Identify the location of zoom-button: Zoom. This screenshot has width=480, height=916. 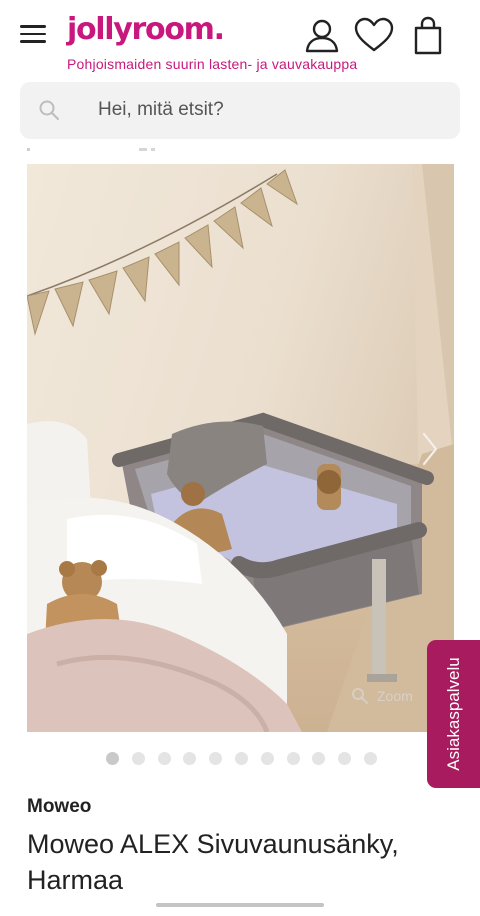
(382, 696).